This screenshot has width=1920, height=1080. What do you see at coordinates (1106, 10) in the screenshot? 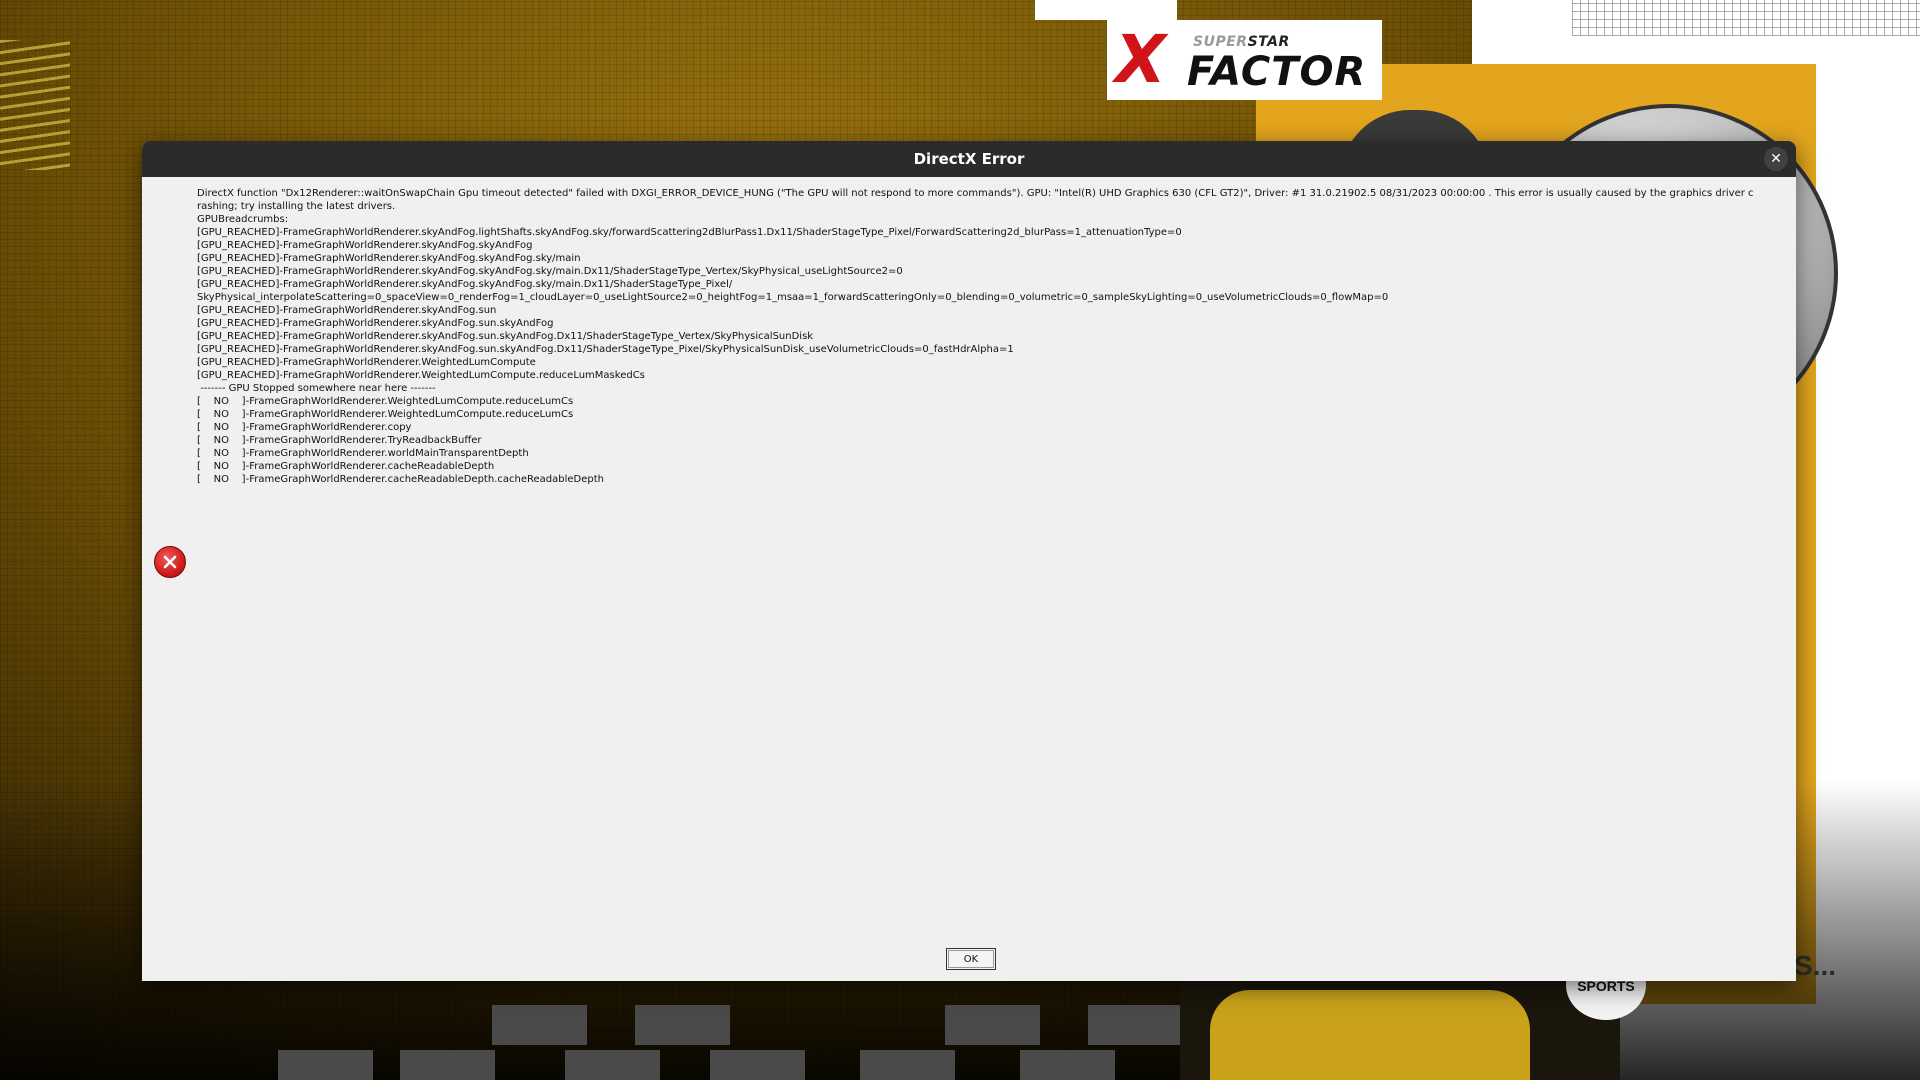
I see `white-top-block` at bounding box center [1106, 10].